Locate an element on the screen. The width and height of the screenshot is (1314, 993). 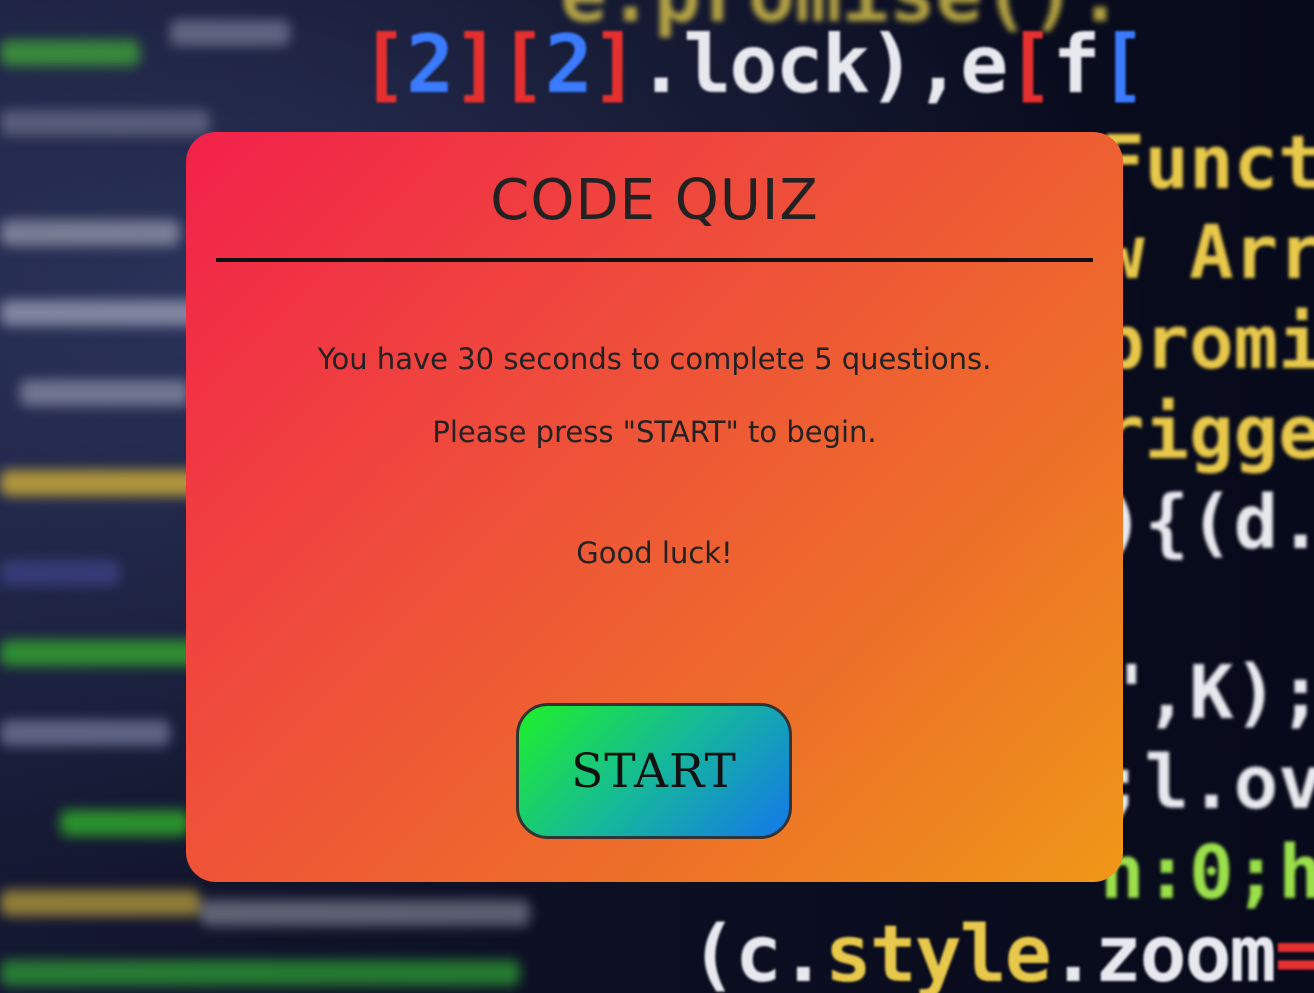
bg-code-right: w Arr is located at coordinates (1207, 253).